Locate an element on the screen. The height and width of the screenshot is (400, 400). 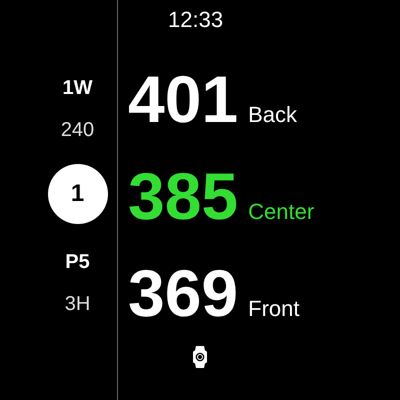
hole-number-badge: 1 is located at coordinates (78, 194).